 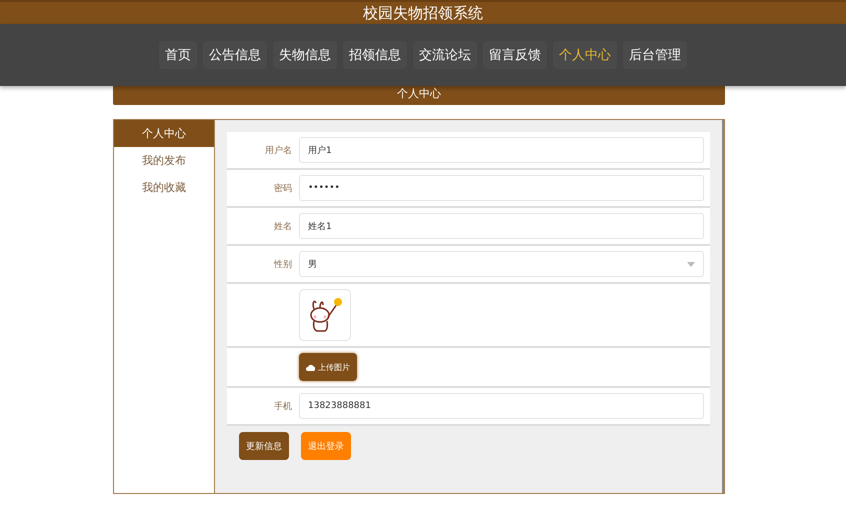 What do you see at coordinates (264, 446) in the screenshot?
I see `update-button: 更新信息` at bounding box center [264, 446].